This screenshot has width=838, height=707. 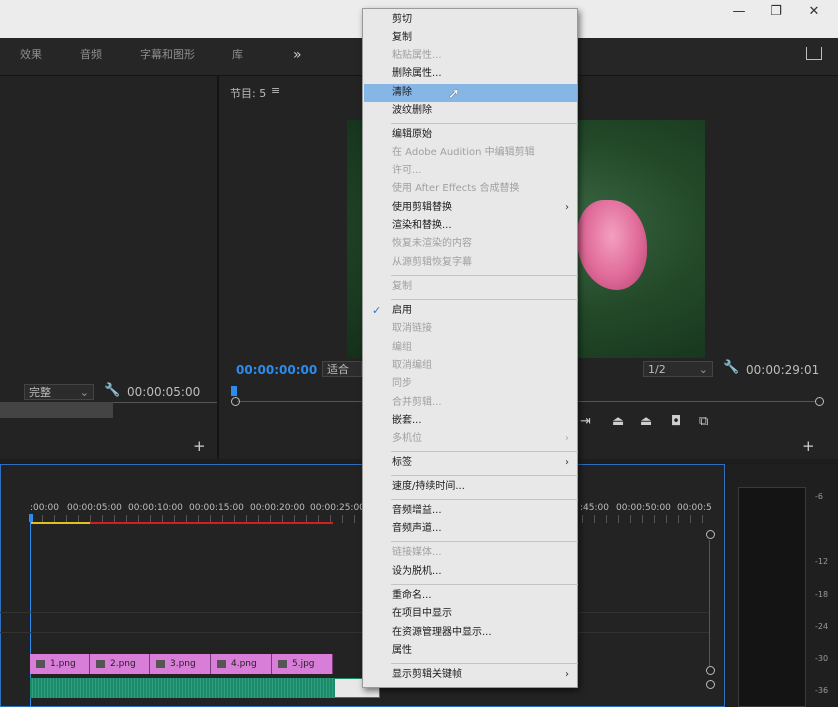 I want to click on workspace-tab-libraries: 库, so click(x=237, y=56).